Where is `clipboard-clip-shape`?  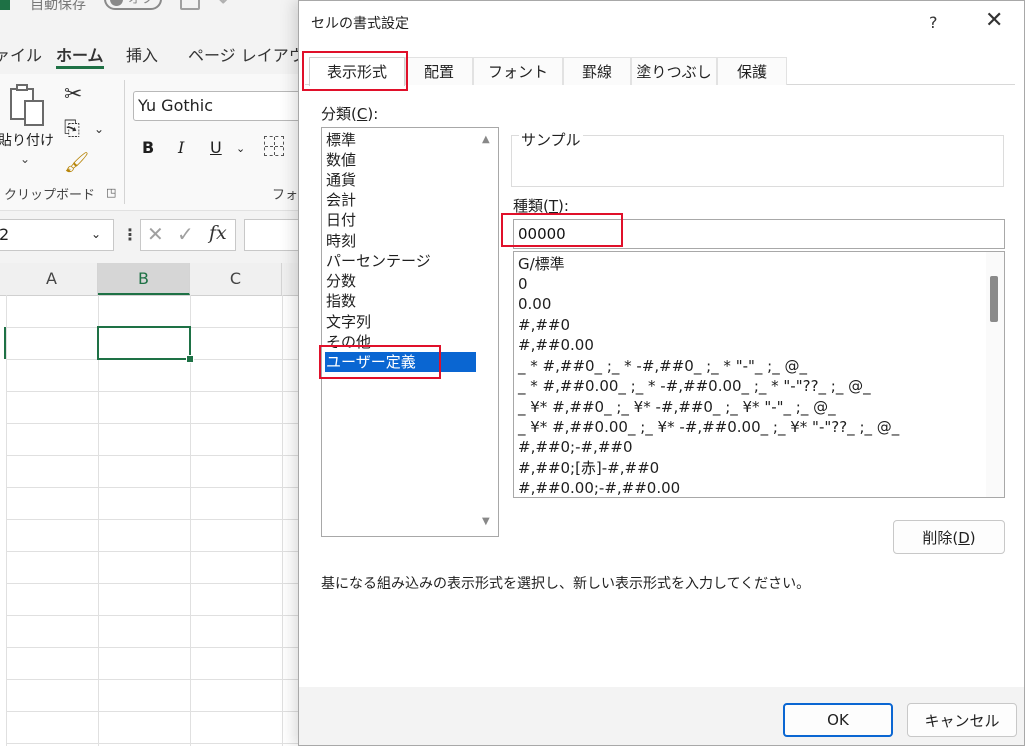 clipboard-clip-shape is located at coordinates (22, 87).